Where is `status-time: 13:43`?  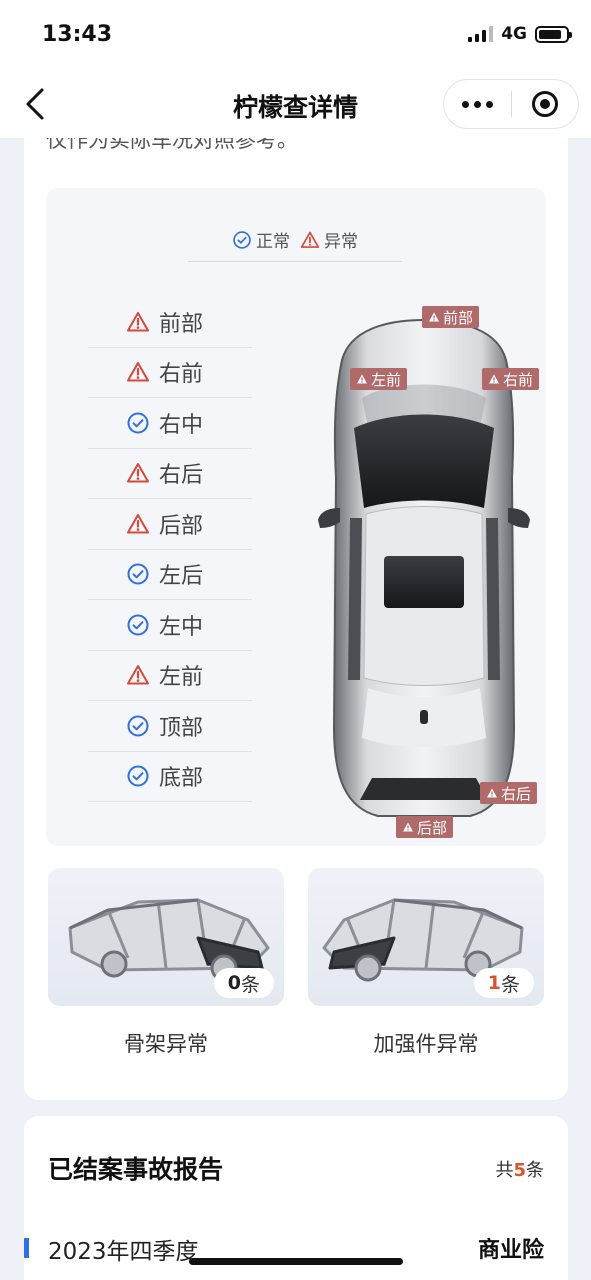
status-time: 13:43 is located at coordinates (77, 34).